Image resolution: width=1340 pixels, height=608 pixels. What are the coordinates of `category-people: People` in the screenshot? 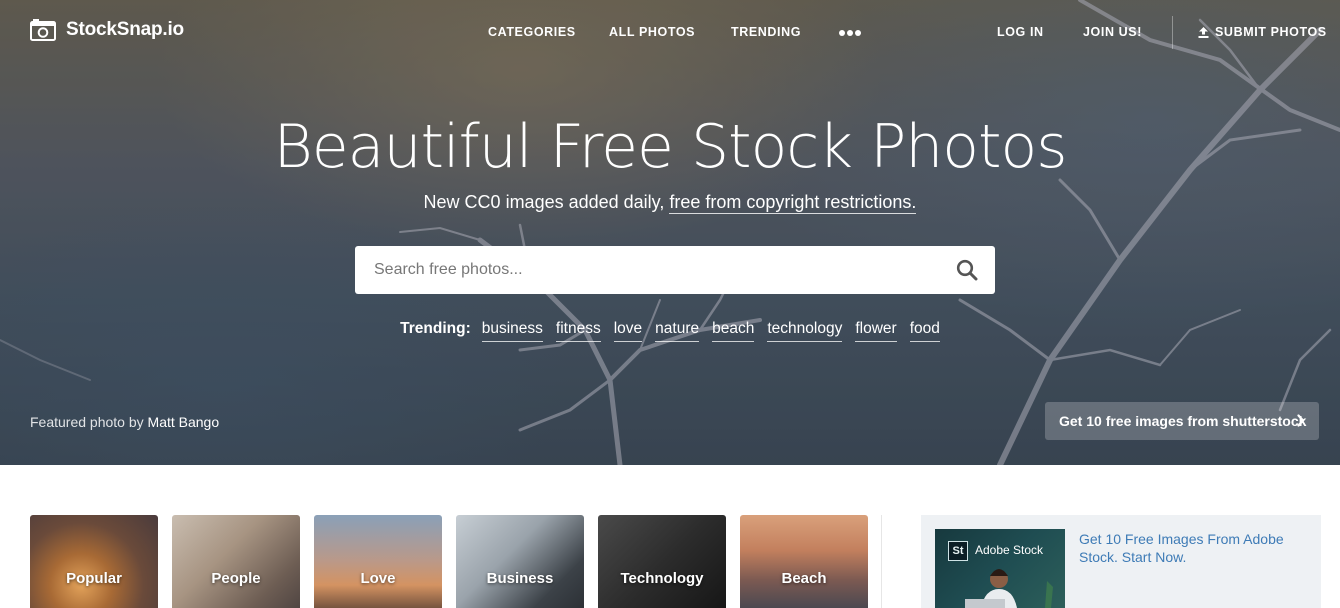 It's located at (236, 561).